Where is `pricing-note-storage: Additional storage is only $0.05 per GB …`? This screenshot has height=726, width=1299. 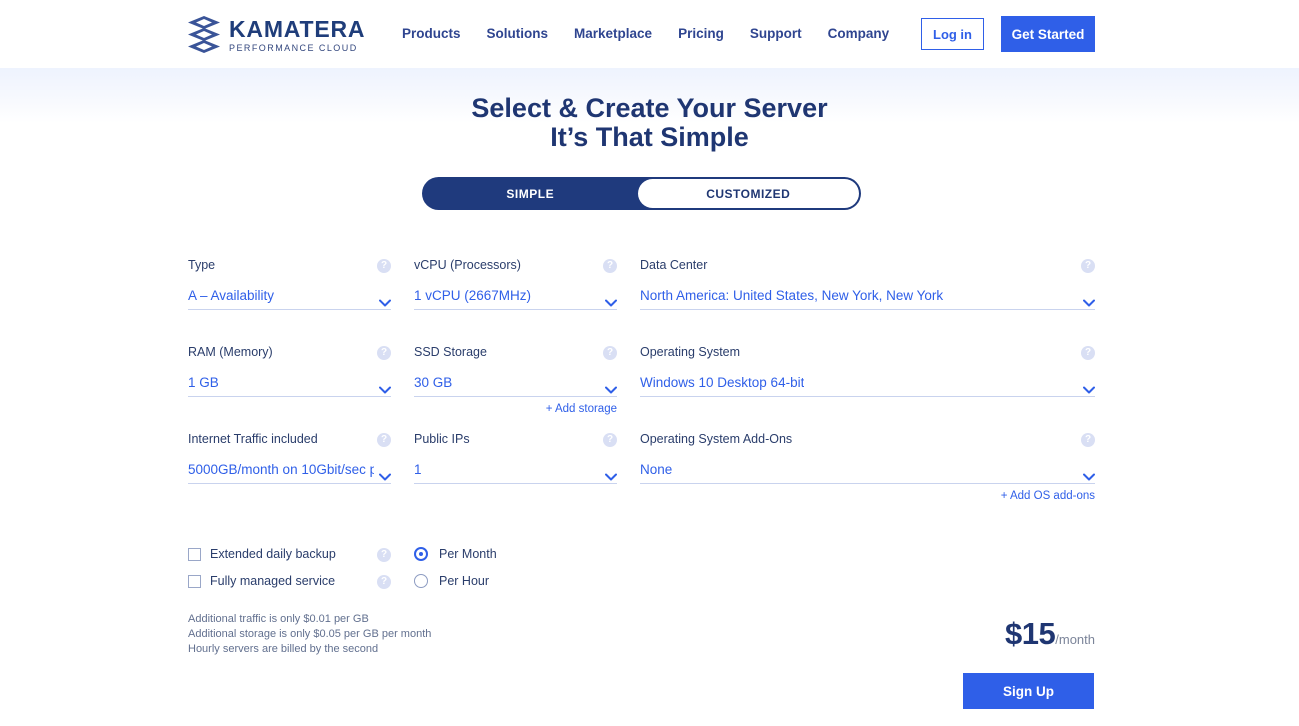
pricing-note-storage: Additional storage is only $0.05 per GB … is located at coordinates (310, 634).